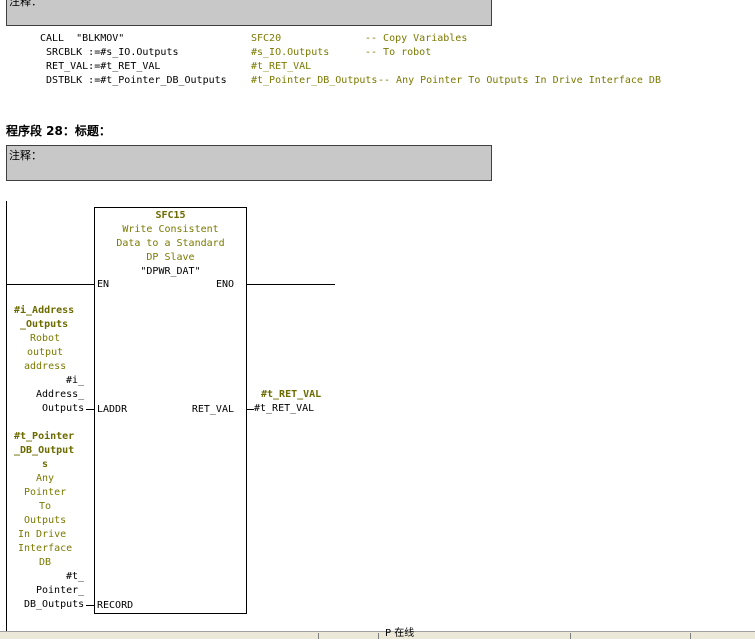 This screenshot has width=755, height=641. Describe the element at coordinates (90, 409) in the screenshot. I see `laddr-wire` at that location.